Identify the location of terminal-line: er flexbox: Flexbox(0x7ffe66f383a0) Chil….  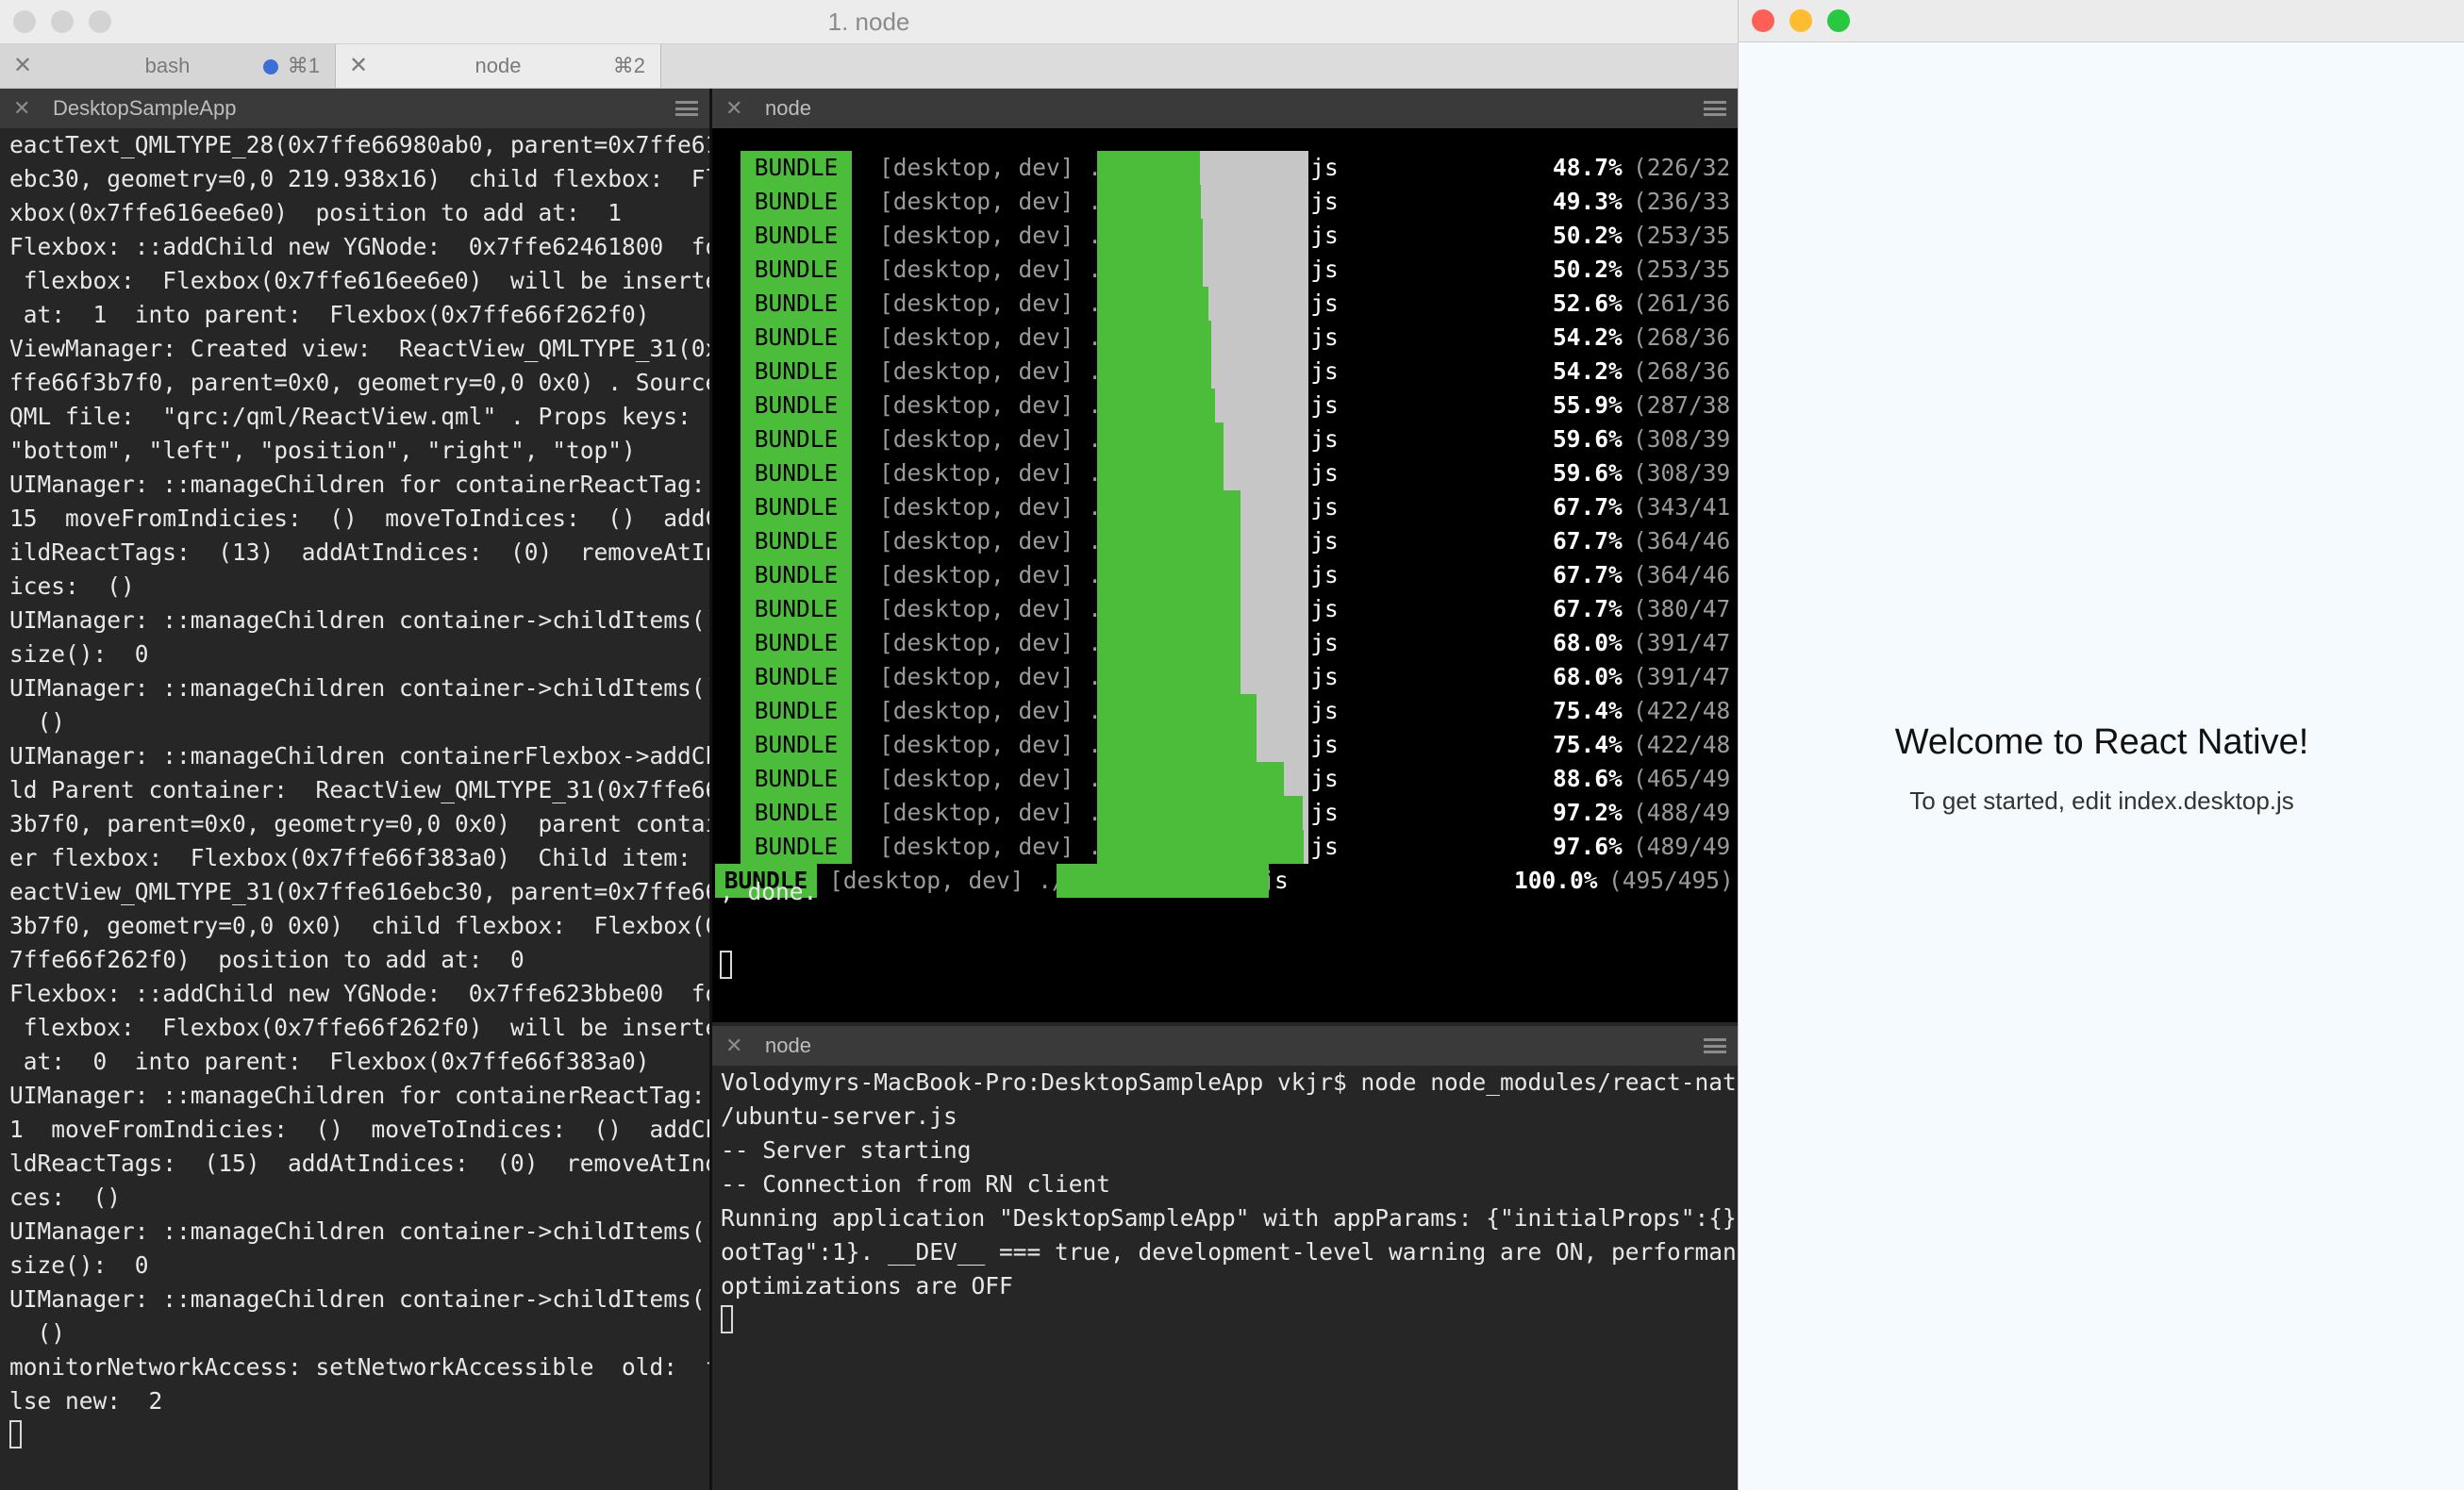
(359, 858).